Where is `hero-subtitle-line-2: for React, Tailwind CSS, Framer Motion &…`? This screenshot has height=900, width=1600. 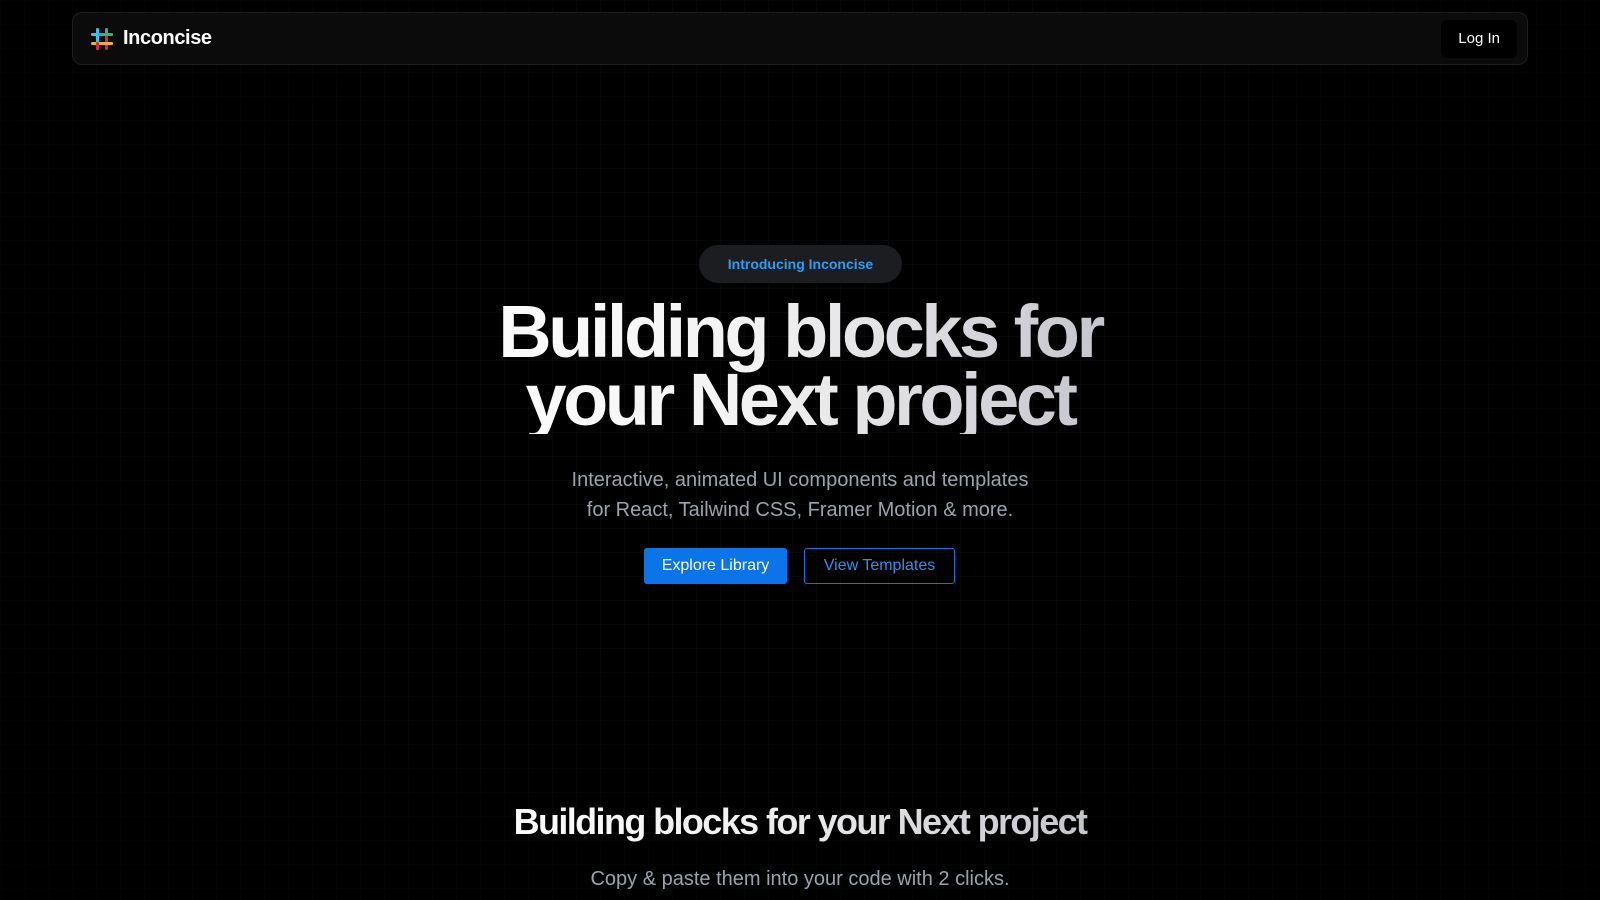
hero-subtitle-line-2: for React, Tailwind CSS, Framer Motion &… is located at coordinates (800, 510).